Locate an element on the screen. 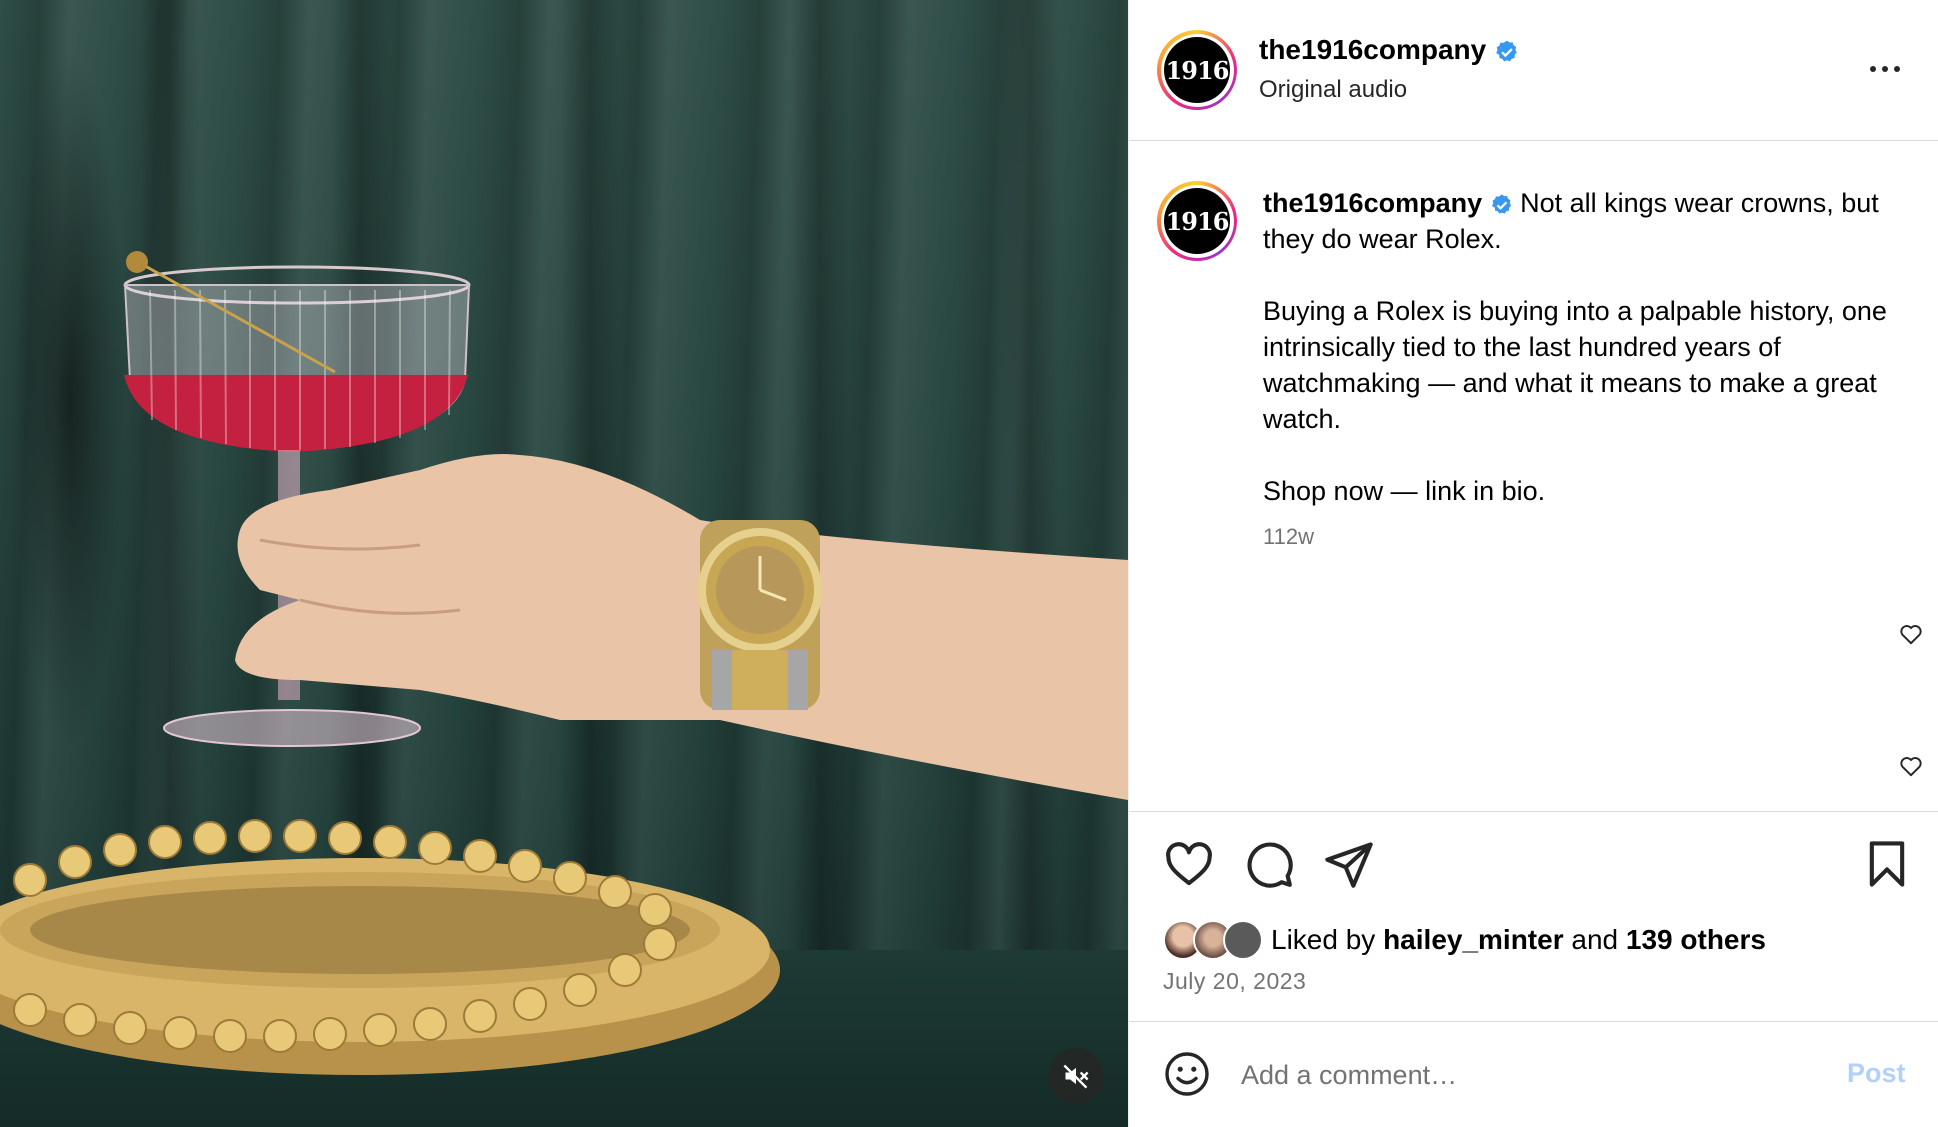 This screenshot has height=1127, width=1938. mute-button is located at coordinates (1076, 1076).